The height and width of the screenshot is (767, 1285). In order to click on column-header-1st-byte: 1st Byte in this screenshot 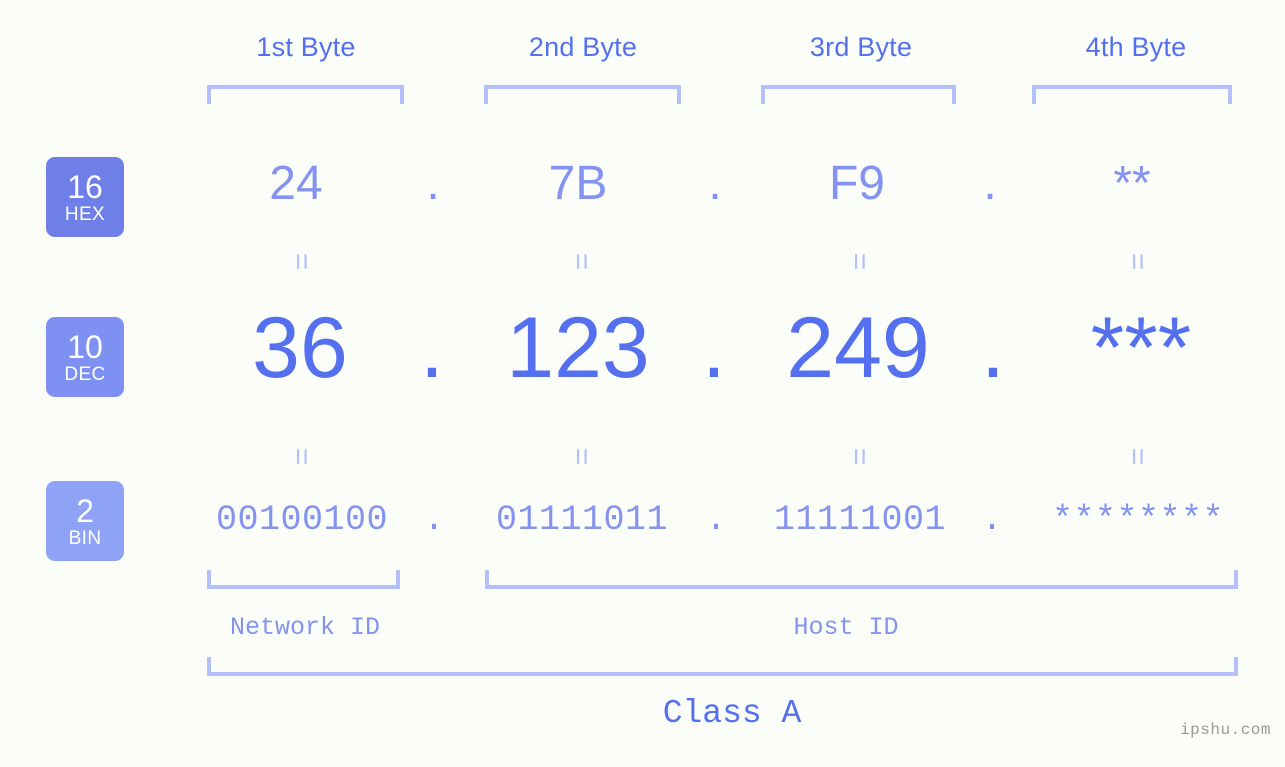, I will do `click(306, 47)`.